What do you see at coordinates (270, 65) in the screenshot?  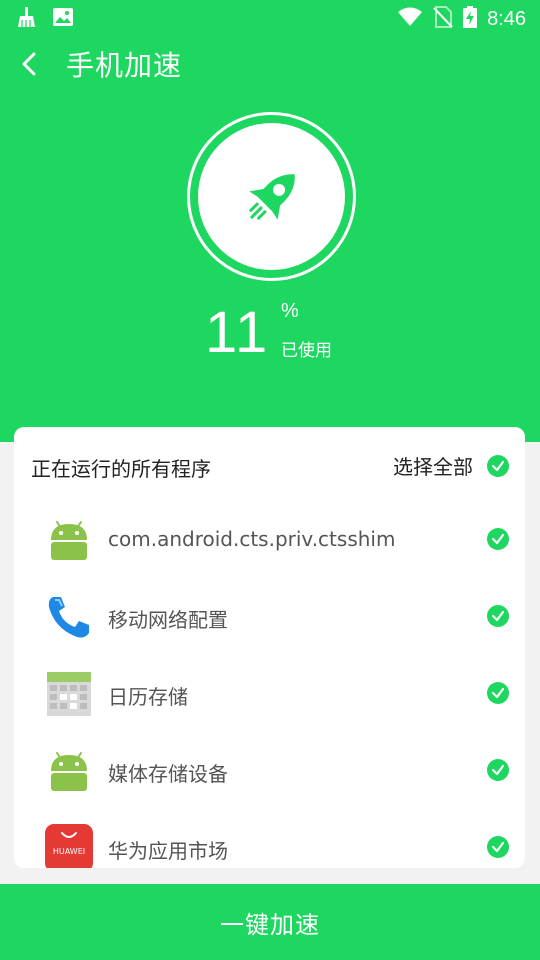 I see `top-app-bar: 手机加速` at bounding box center [270, 65].